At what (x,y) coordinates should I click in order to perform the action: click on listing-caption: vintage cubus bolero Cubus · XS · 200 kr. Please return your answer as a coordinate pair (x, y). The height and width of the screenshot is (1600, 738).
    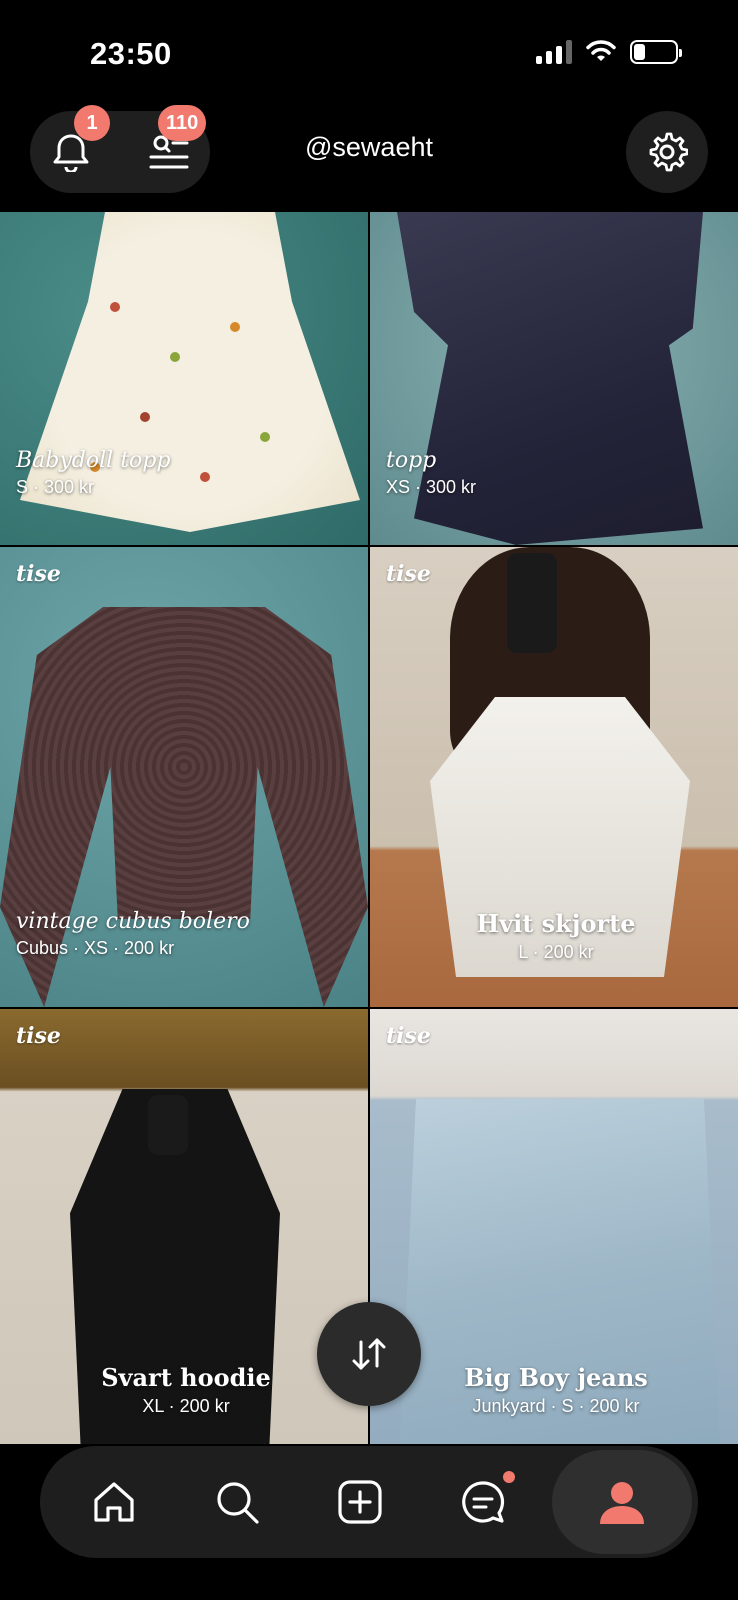
    Looking at the image, I should click on (186, 934).